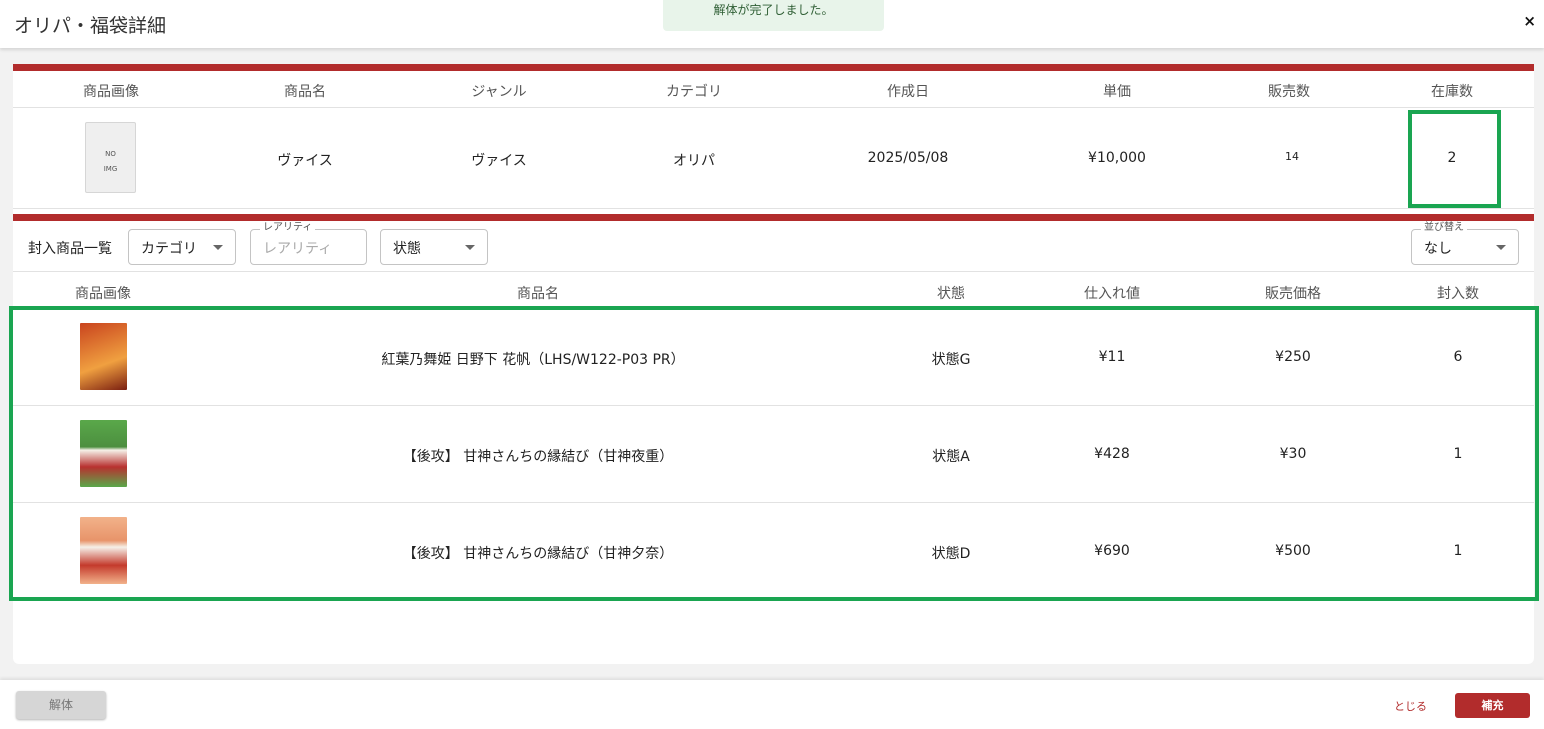 Image resolution: width=1544 pixels, height=729 pixels. What do you see at coordinates (1410, 706) in the screenshot?
I see `close-button: とじる` at bounding box center [1410, 706].